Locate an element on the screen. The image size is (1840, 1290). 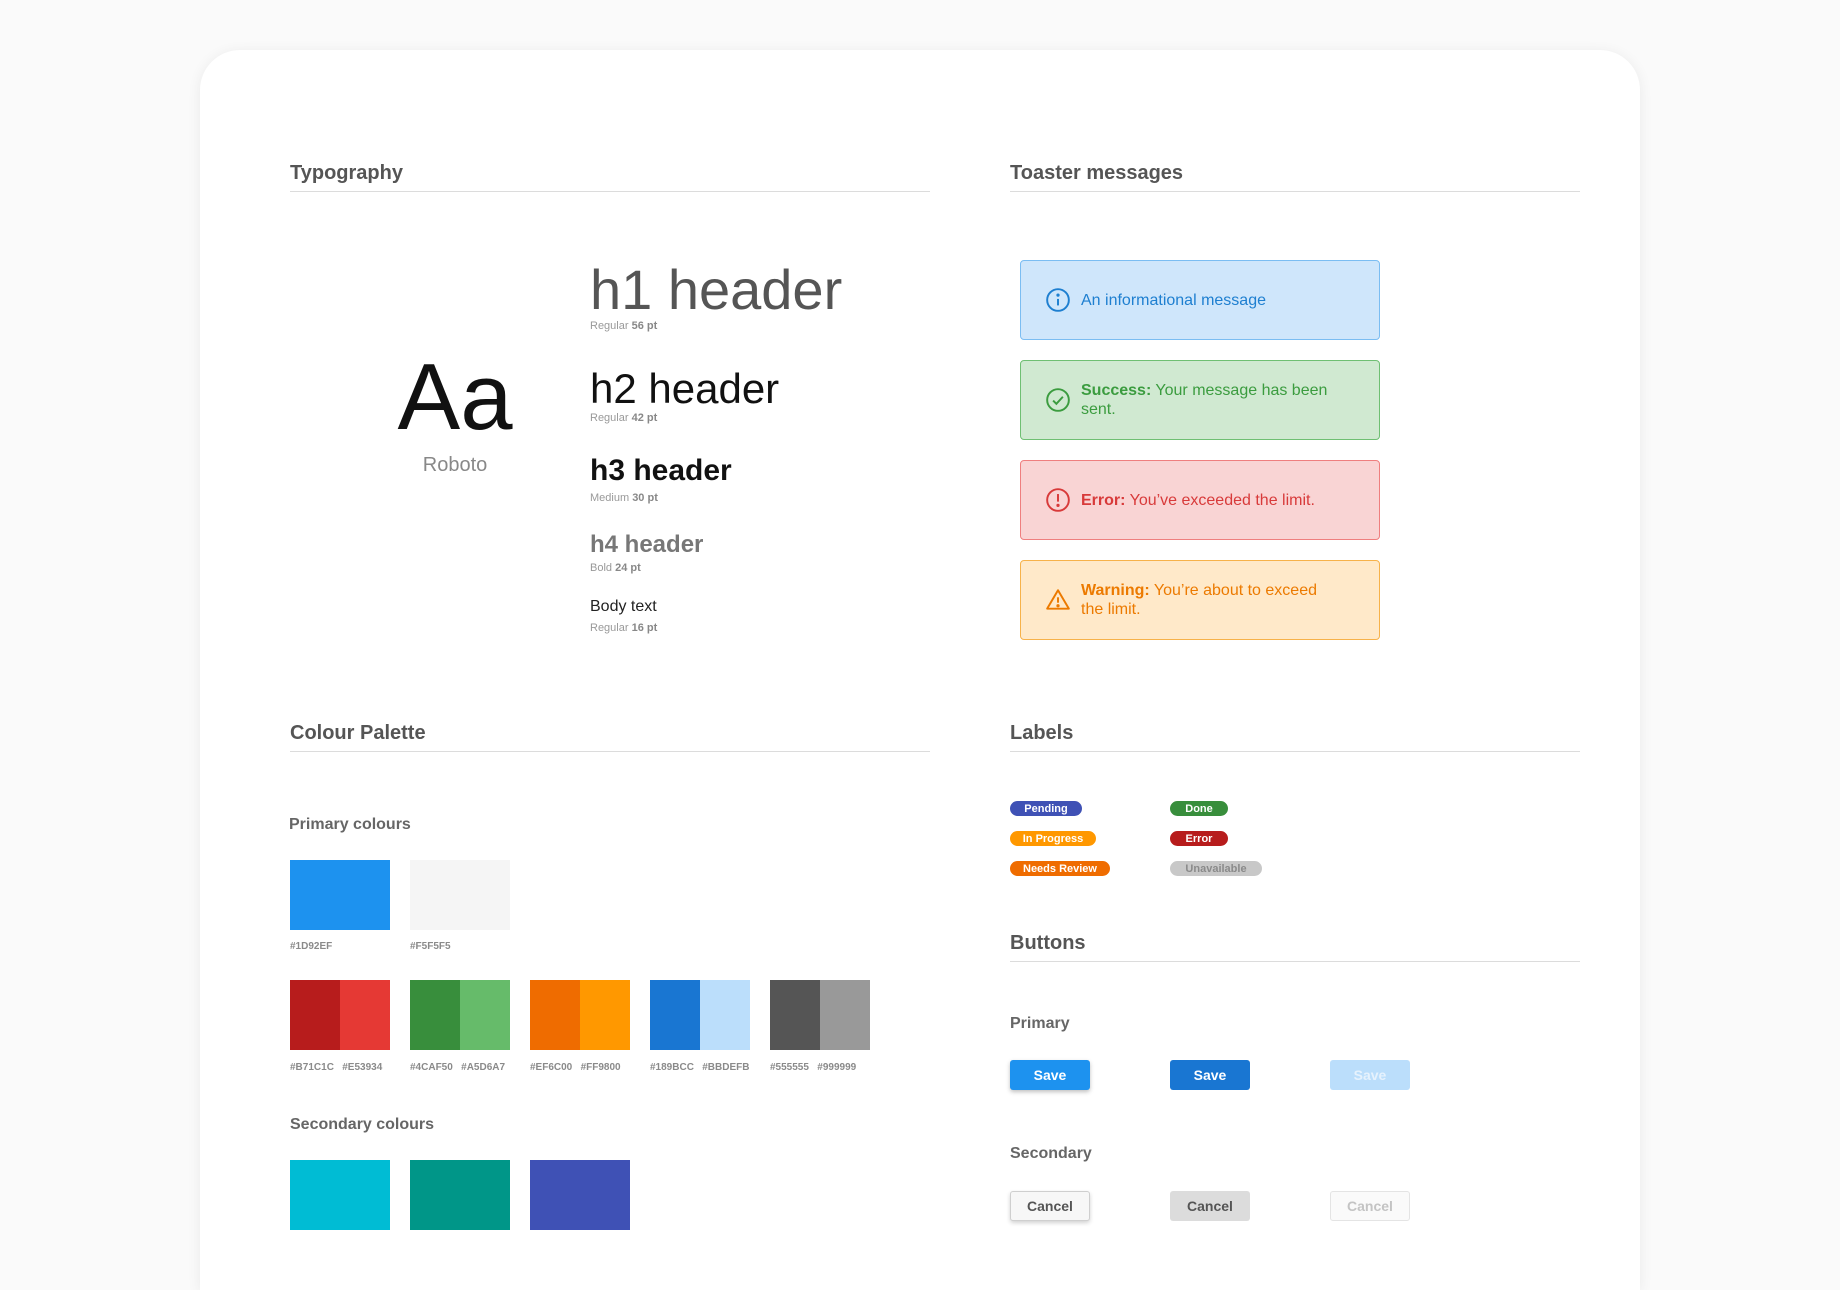
label-needs-review: Needs Review is located at coordinates (1060, 868).